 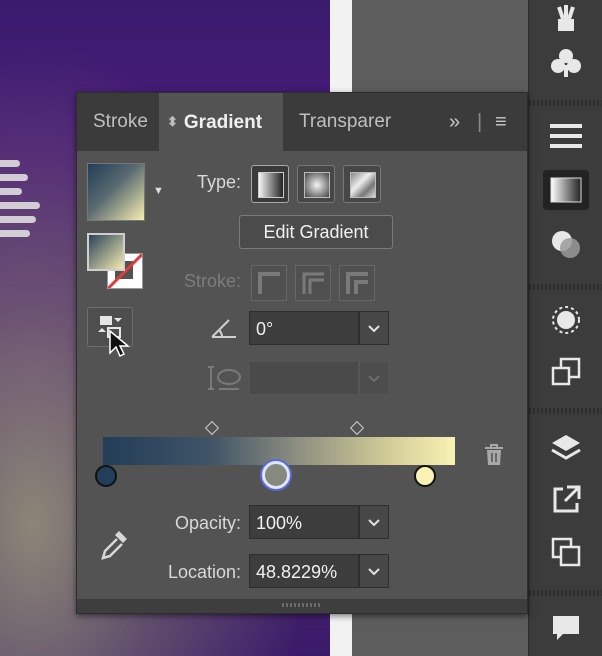 What do you see at coordinates (304, 328) in the screenshot?
I see `angle-input: 0°` at bounding box center [304, 328].